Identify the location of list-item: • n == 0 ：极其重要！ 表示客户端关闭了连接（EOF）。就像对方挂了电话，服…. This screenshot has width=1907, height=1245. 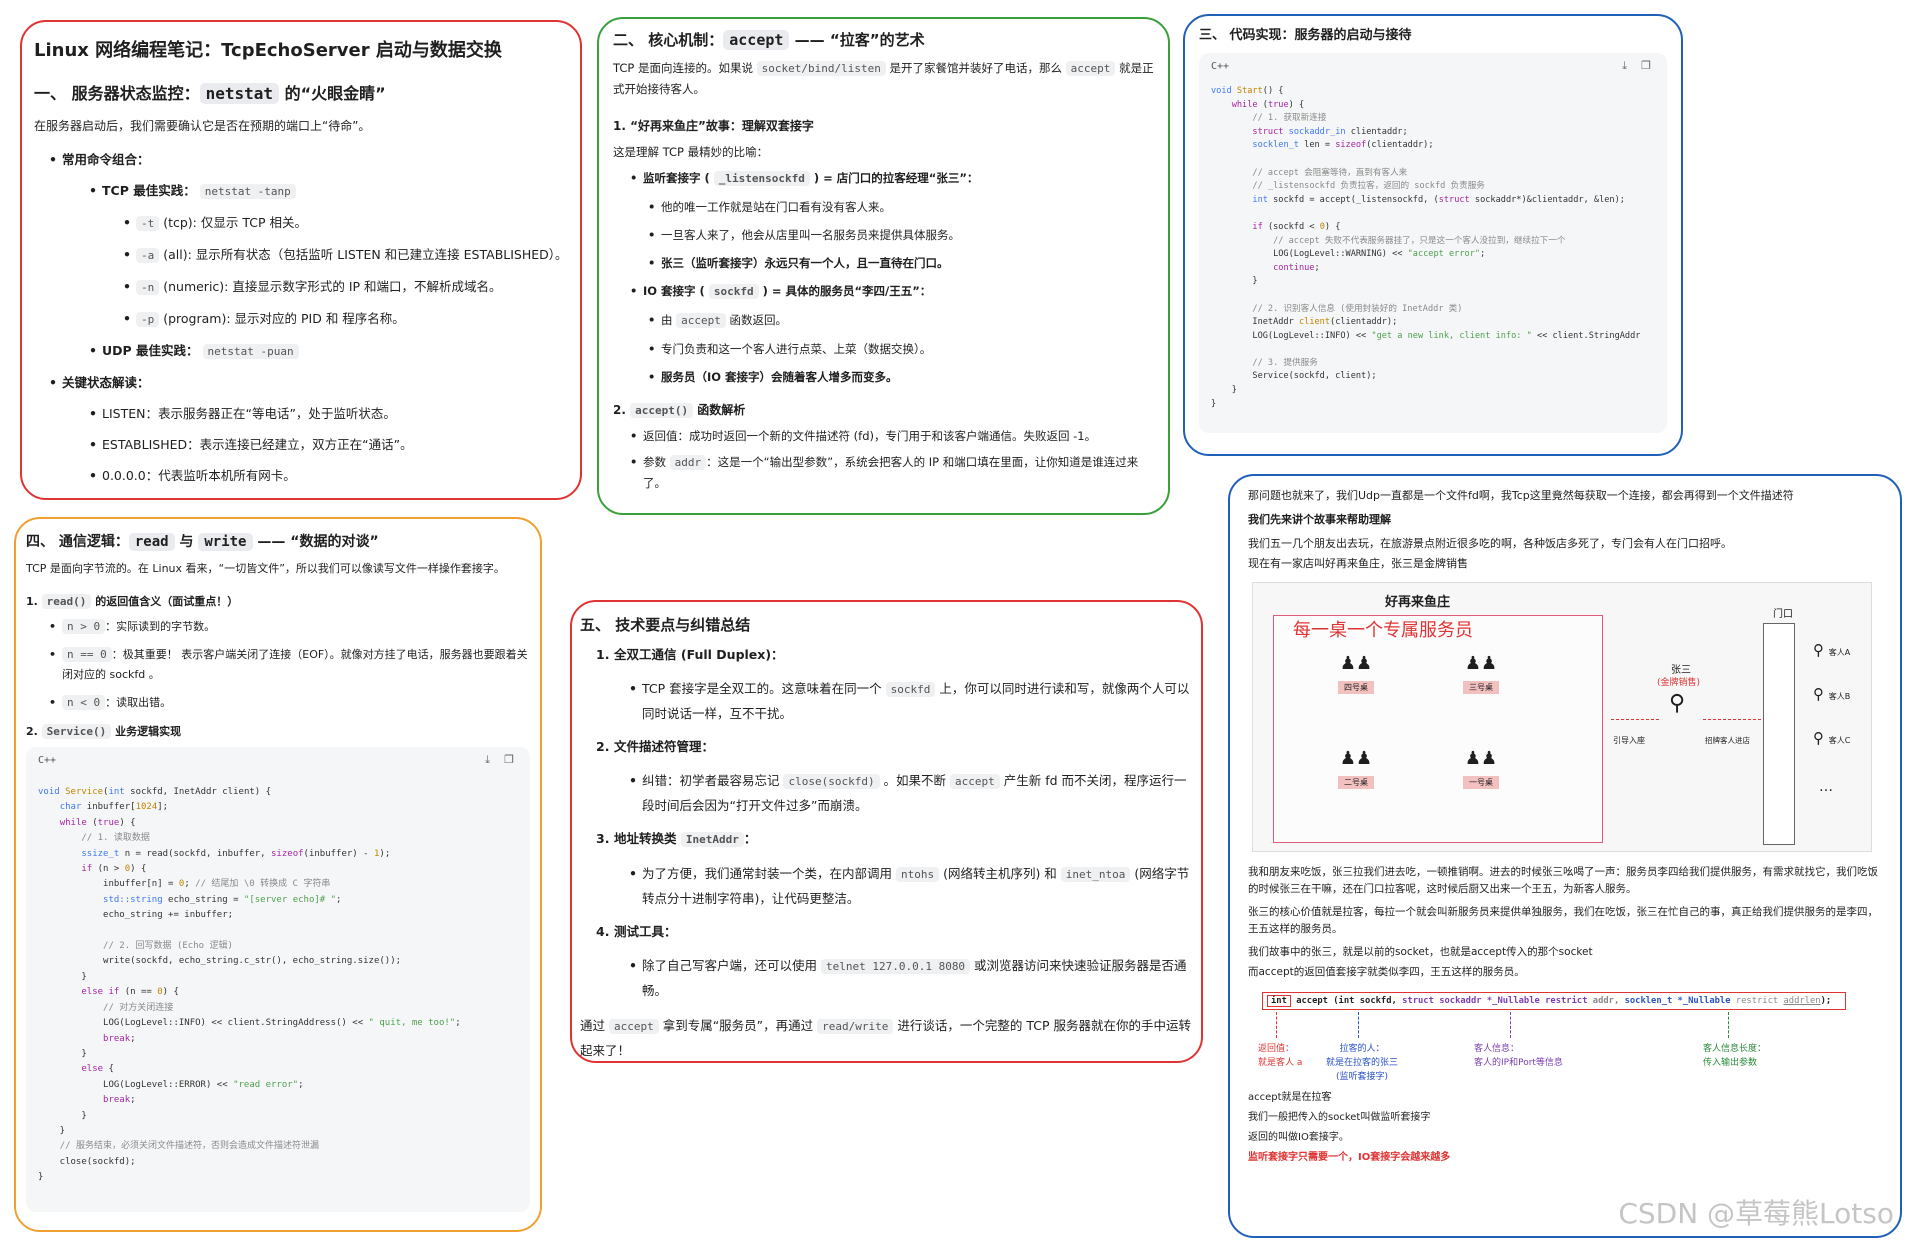
(288, 664).